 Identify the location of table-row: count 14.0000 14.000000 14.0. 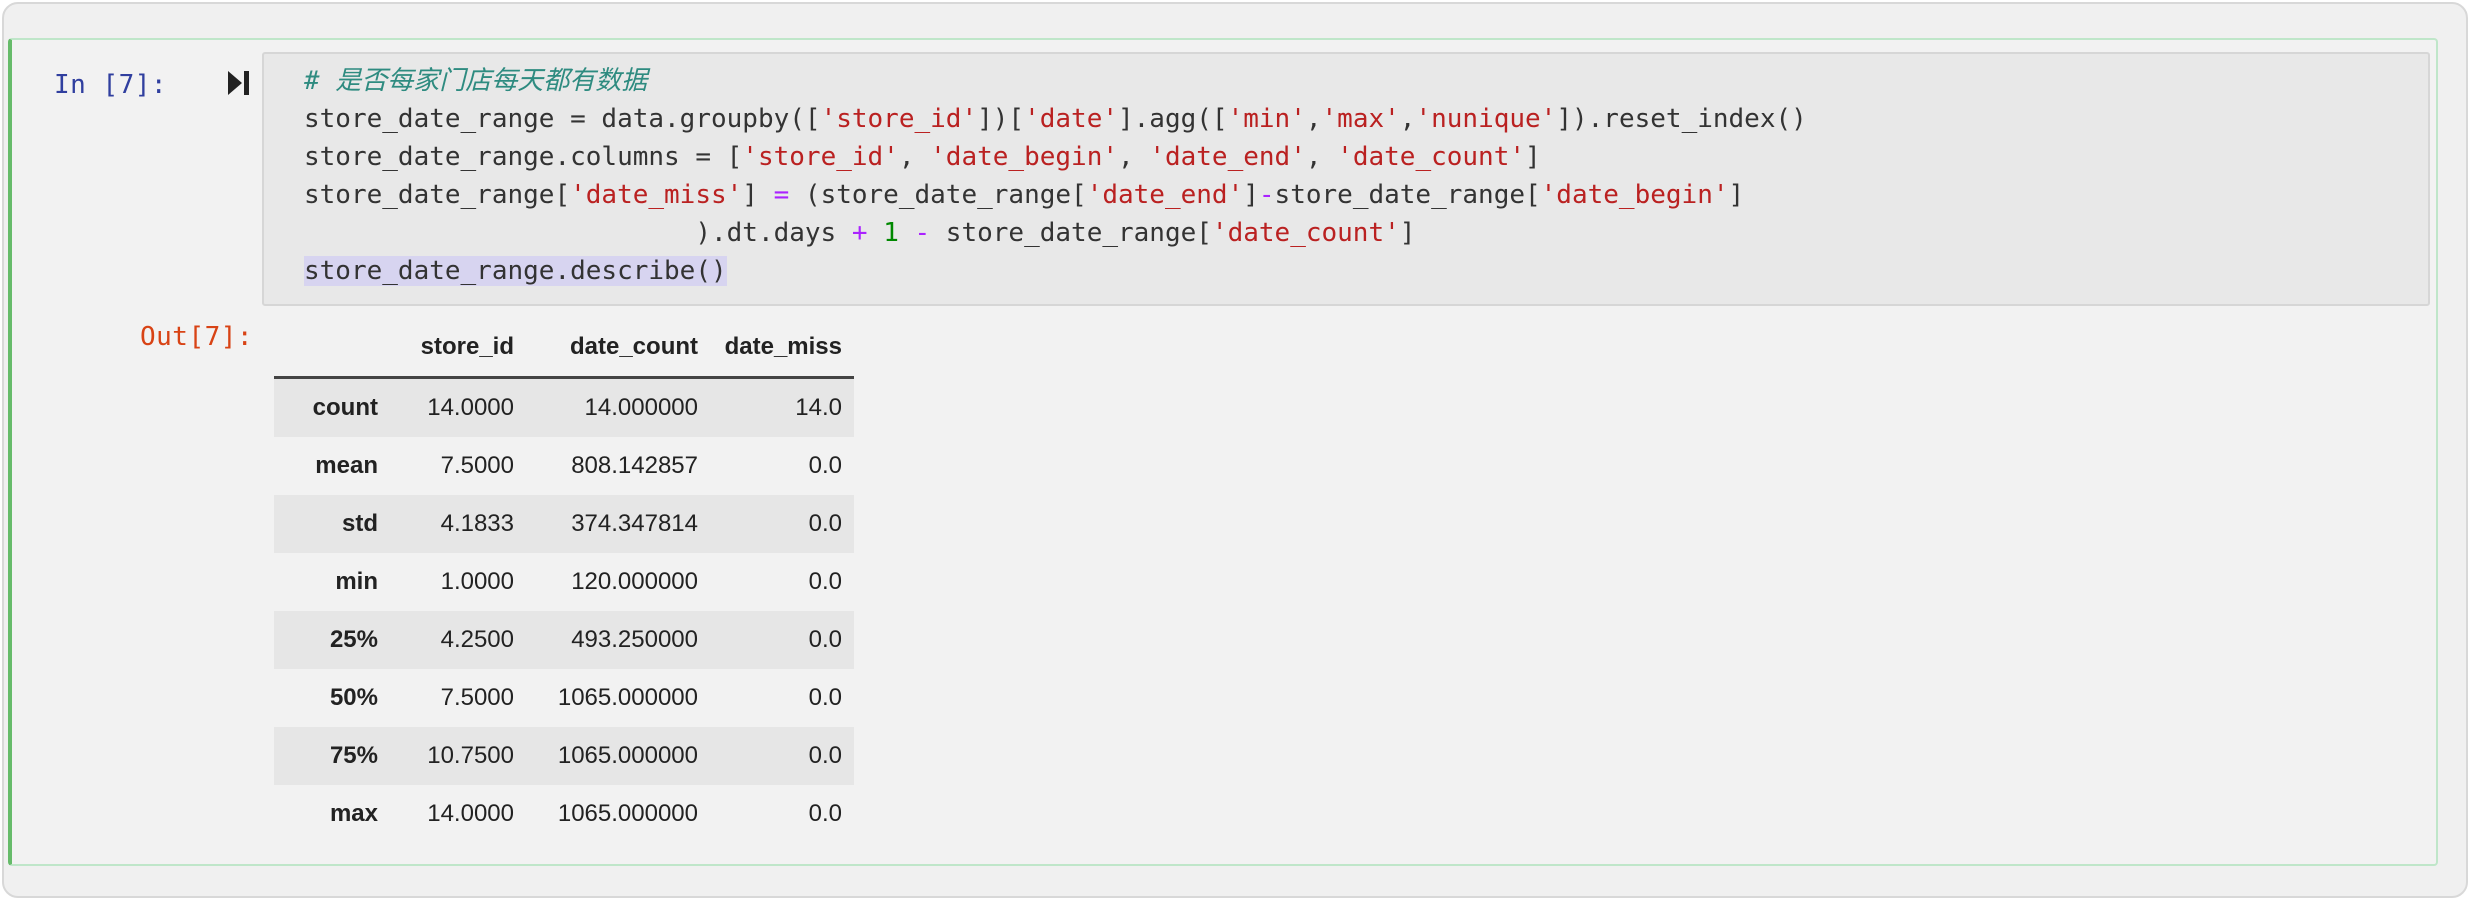
(564, 407).